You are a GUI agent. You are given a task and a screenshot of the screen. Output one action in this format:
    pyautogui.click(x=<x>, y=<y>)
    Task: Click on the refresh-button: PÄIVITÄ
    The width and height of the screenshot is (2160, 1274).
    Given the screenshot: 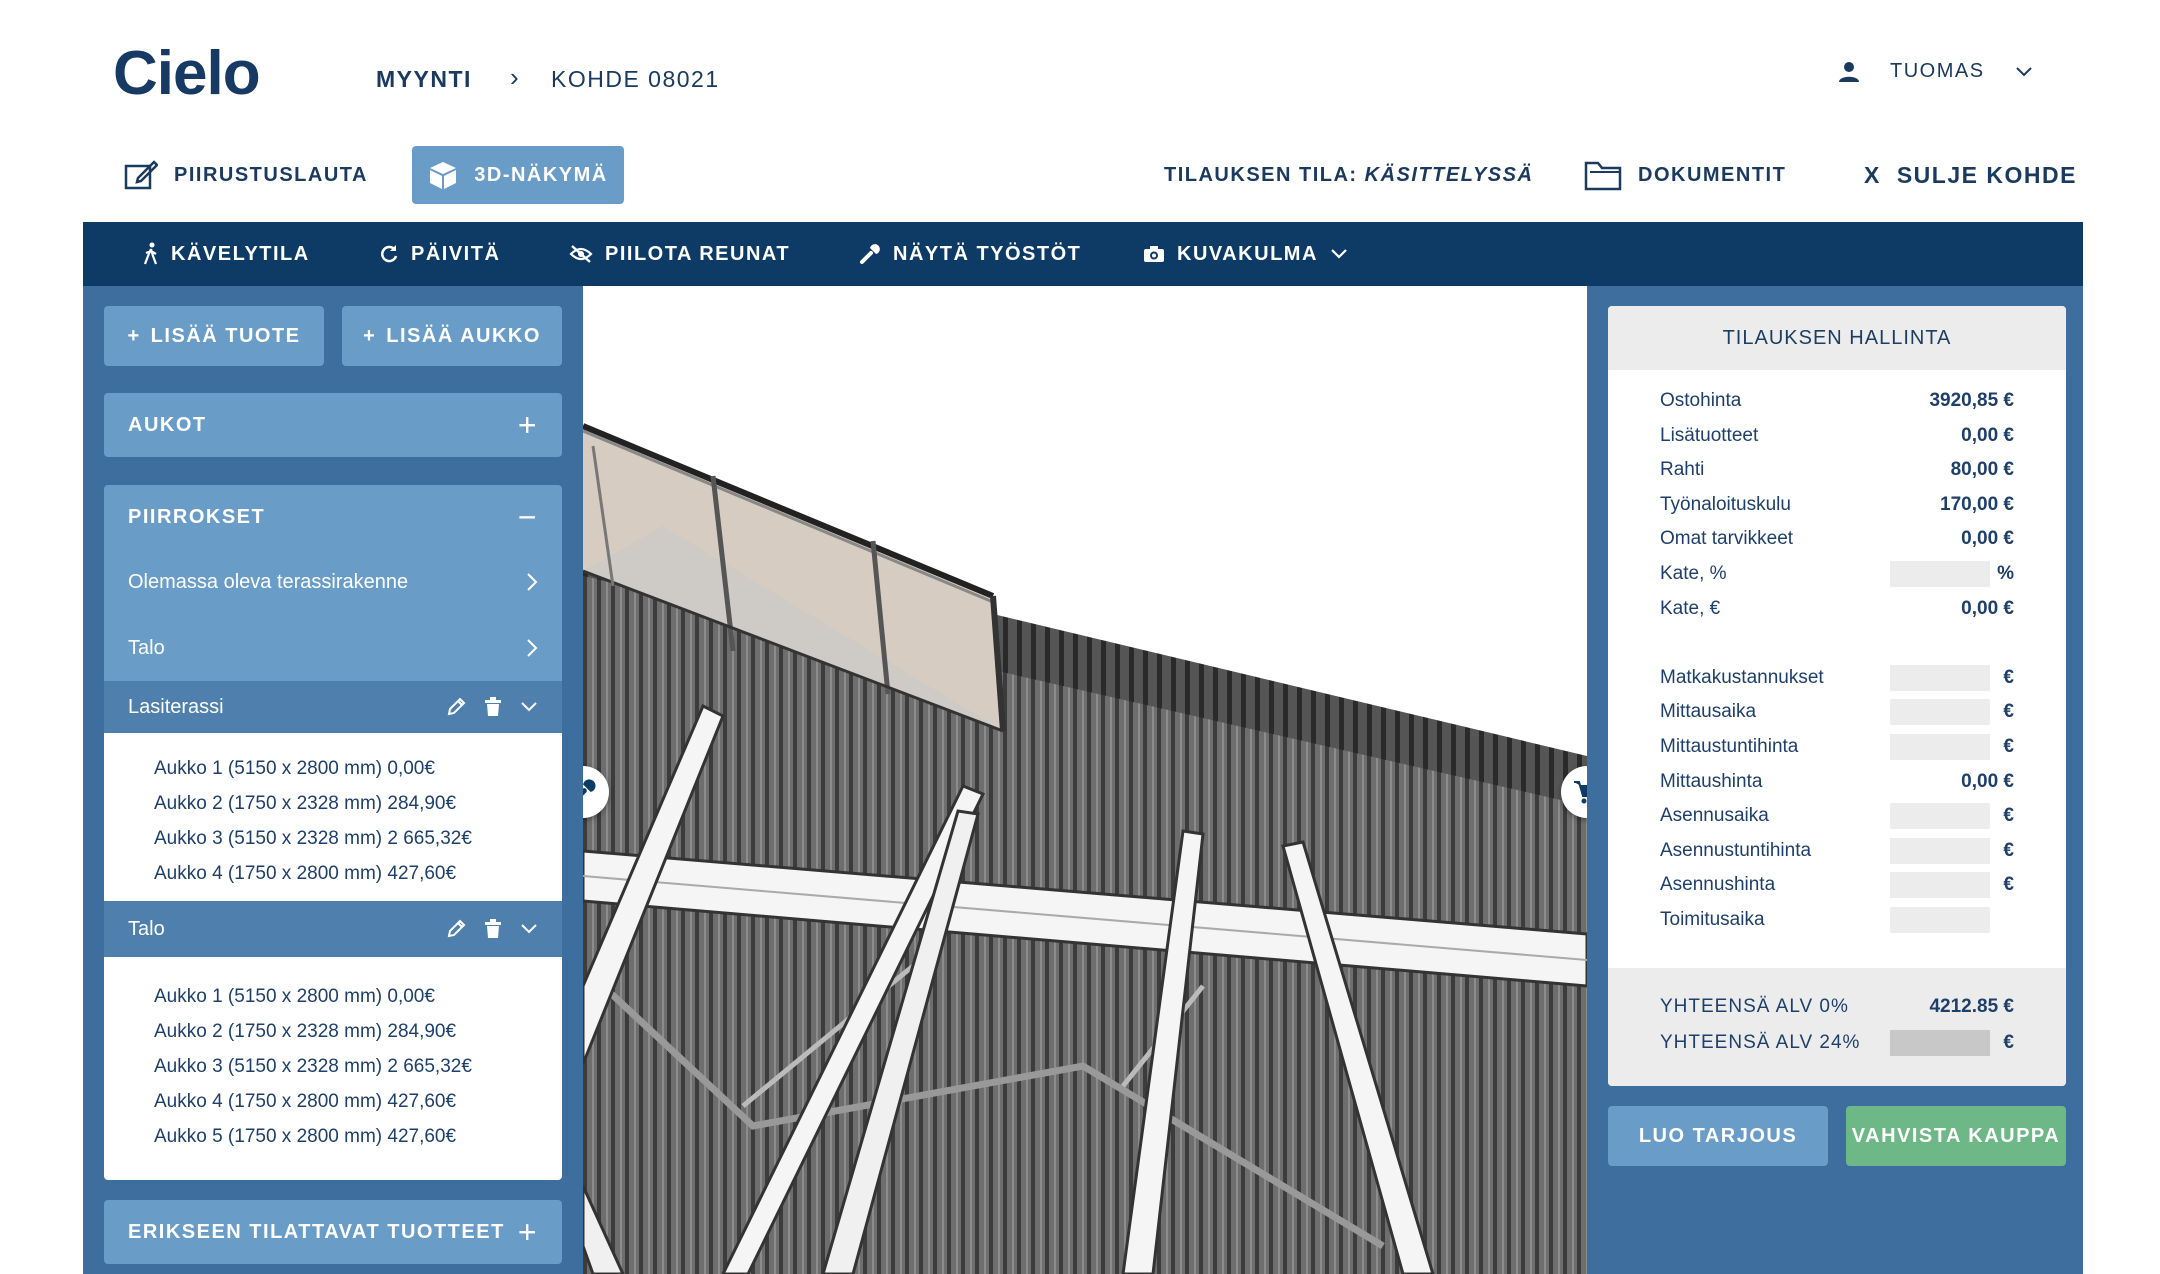 What is the action you would take?
    pyautogui.click(x=439, y=254)
    